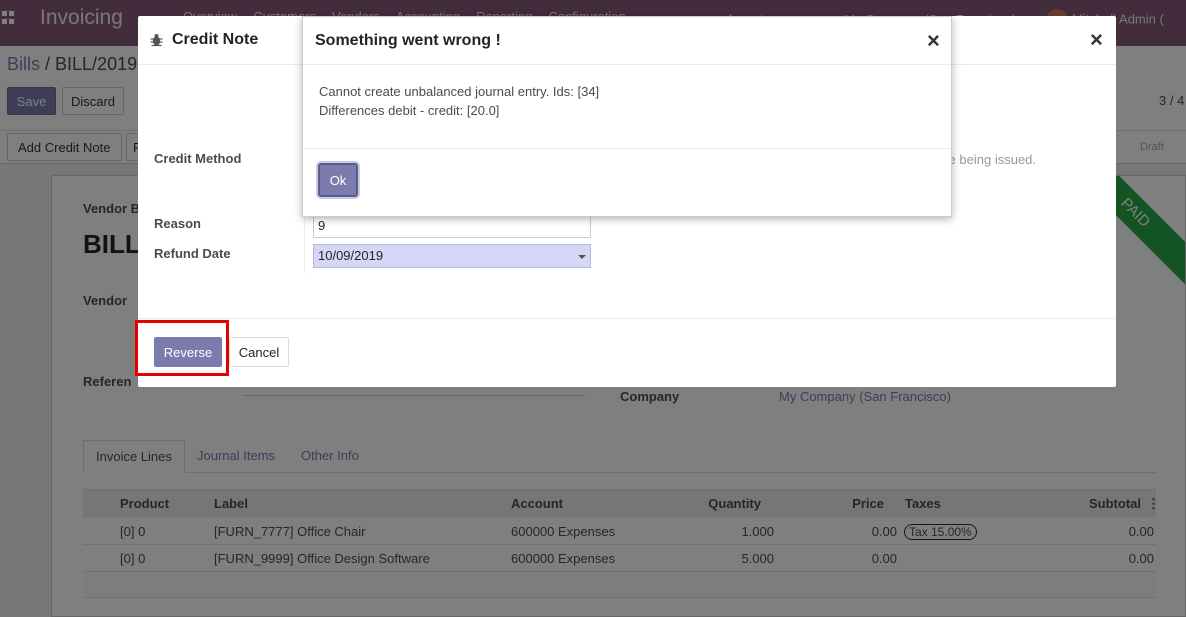  I want to click on credit-note-title: Credit Note, so click(215, 39).